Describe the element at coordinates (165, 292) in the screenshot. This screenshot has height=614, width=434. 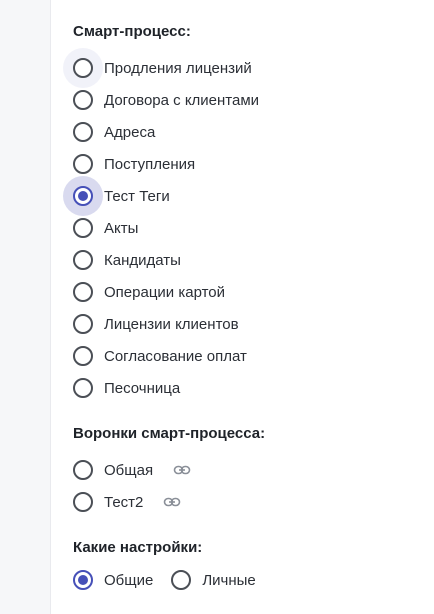
I see `radio-label: Операции картой` at that location.